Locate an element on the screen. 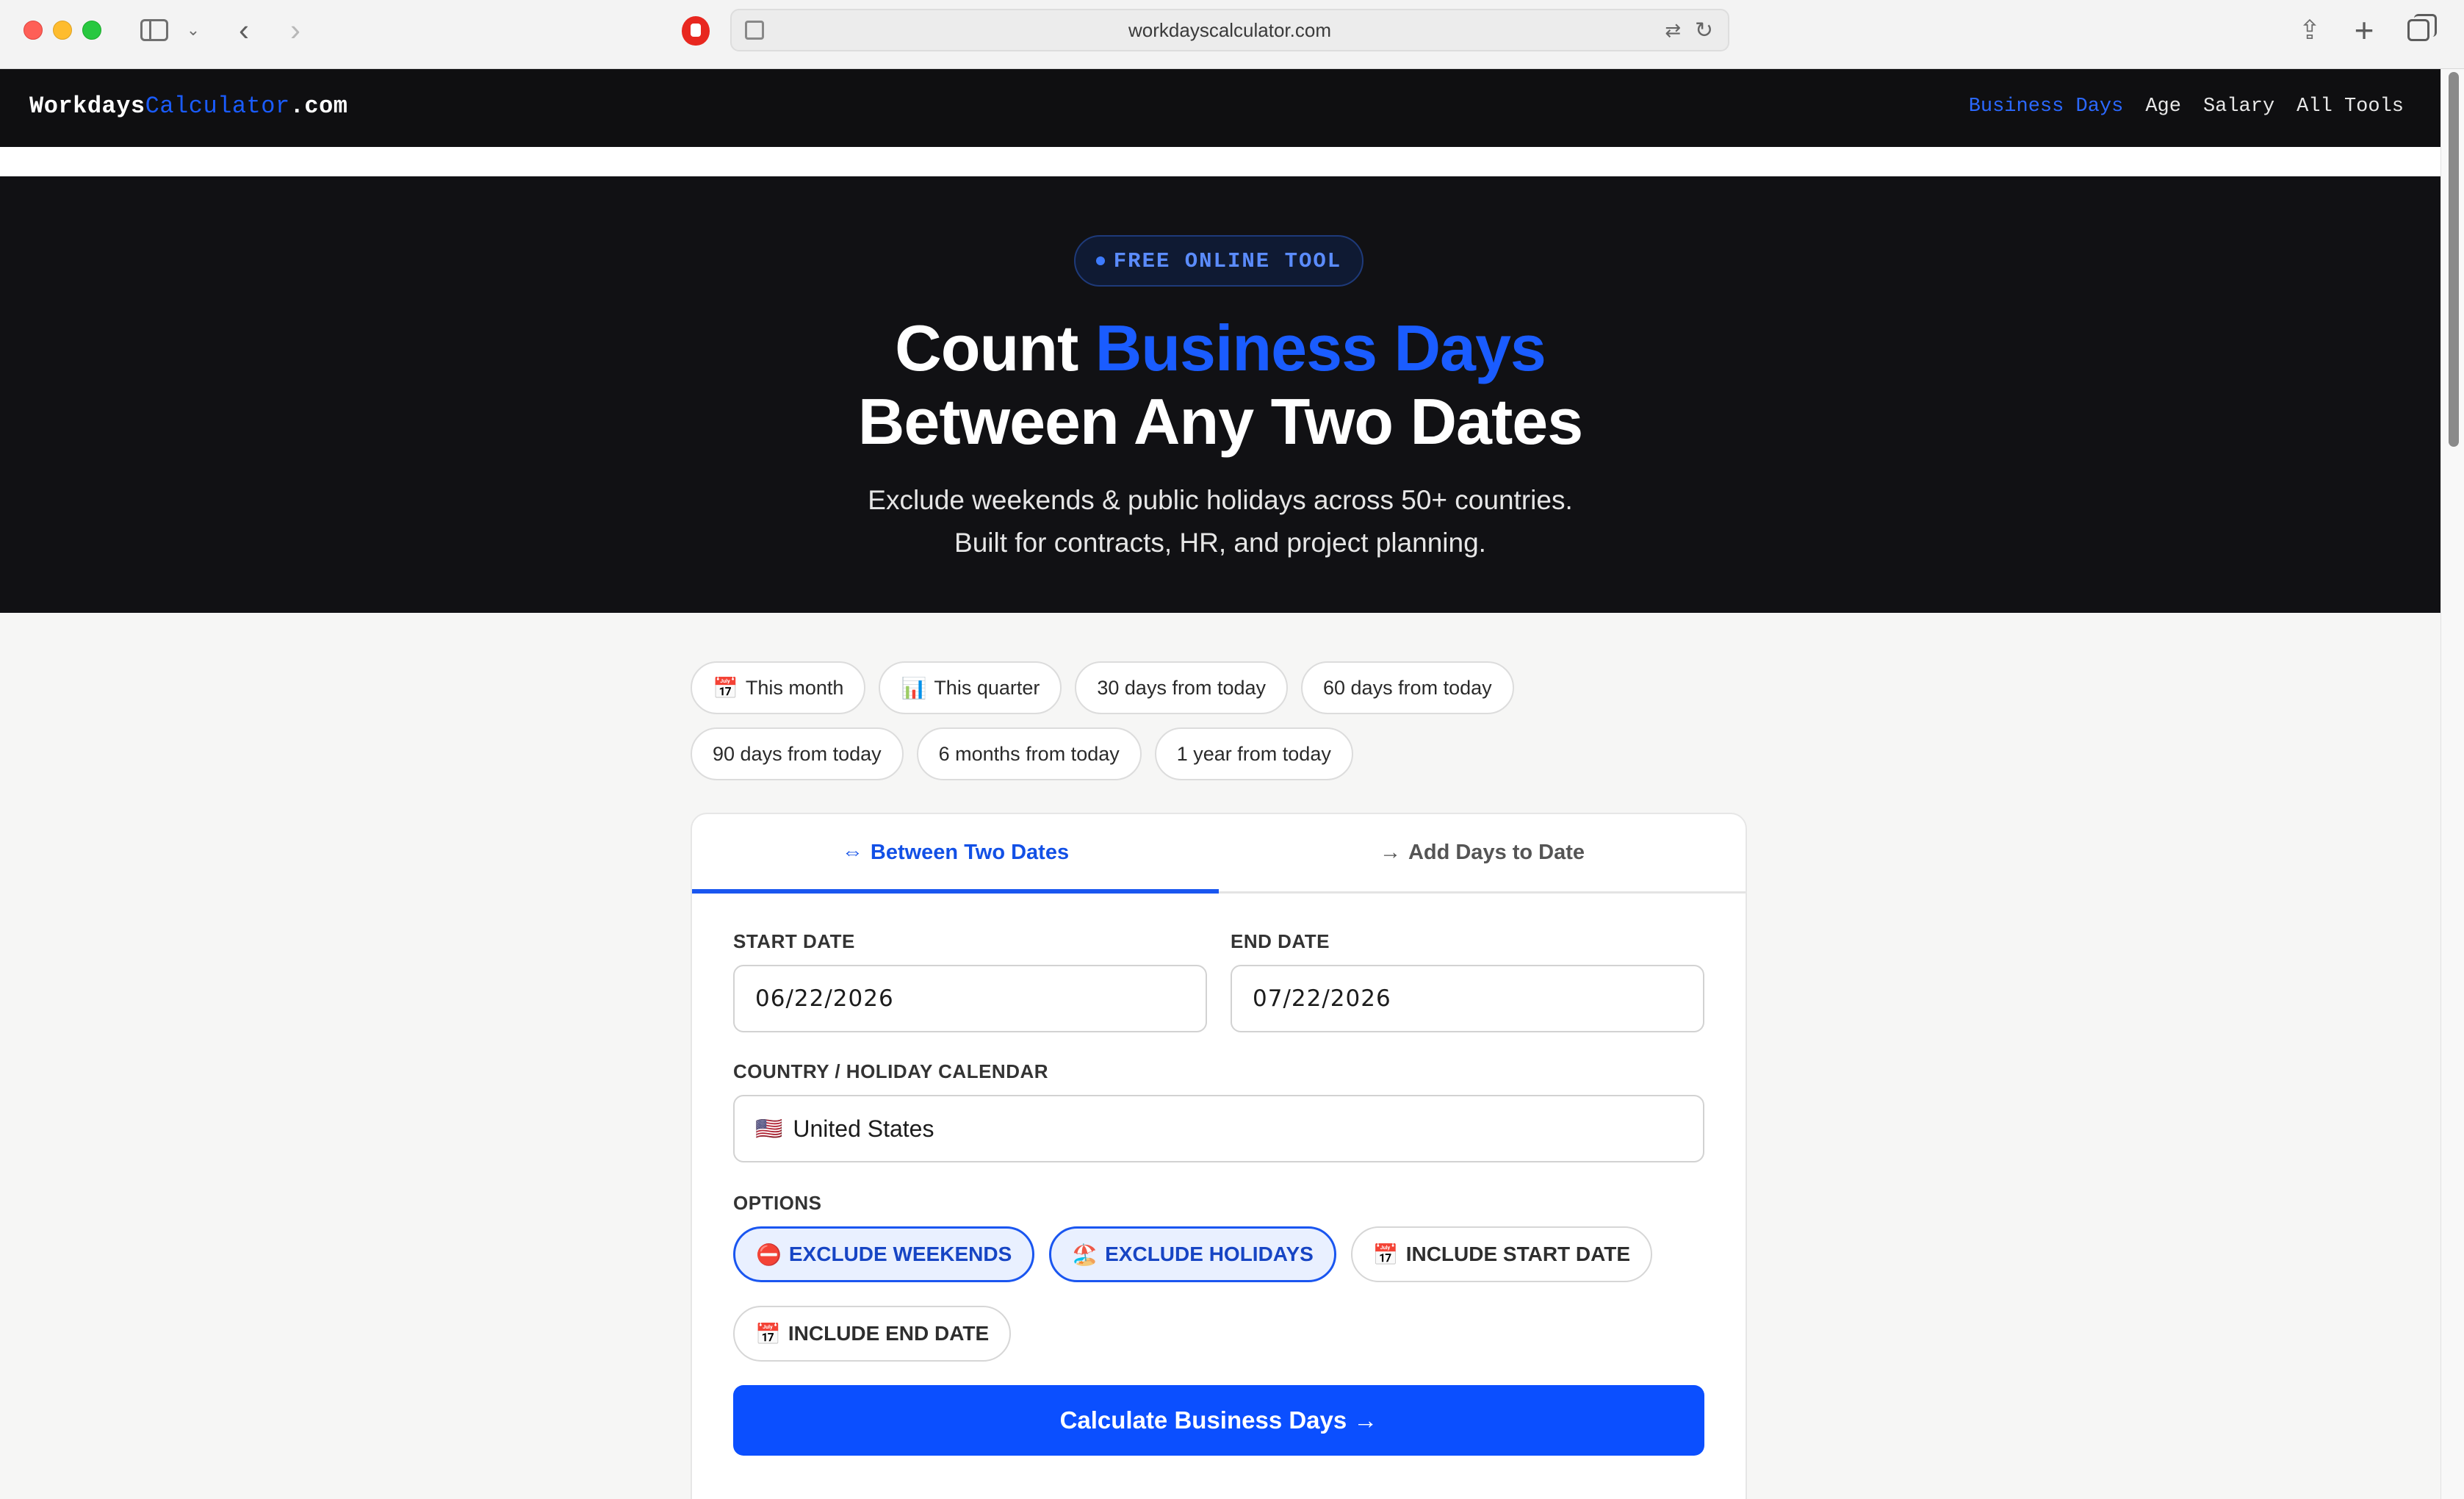 The width and height of the screenshot is (2464, 1499). option-label: EXCLUDE HOLIDAYS is located at coordinates (1209, 1254).